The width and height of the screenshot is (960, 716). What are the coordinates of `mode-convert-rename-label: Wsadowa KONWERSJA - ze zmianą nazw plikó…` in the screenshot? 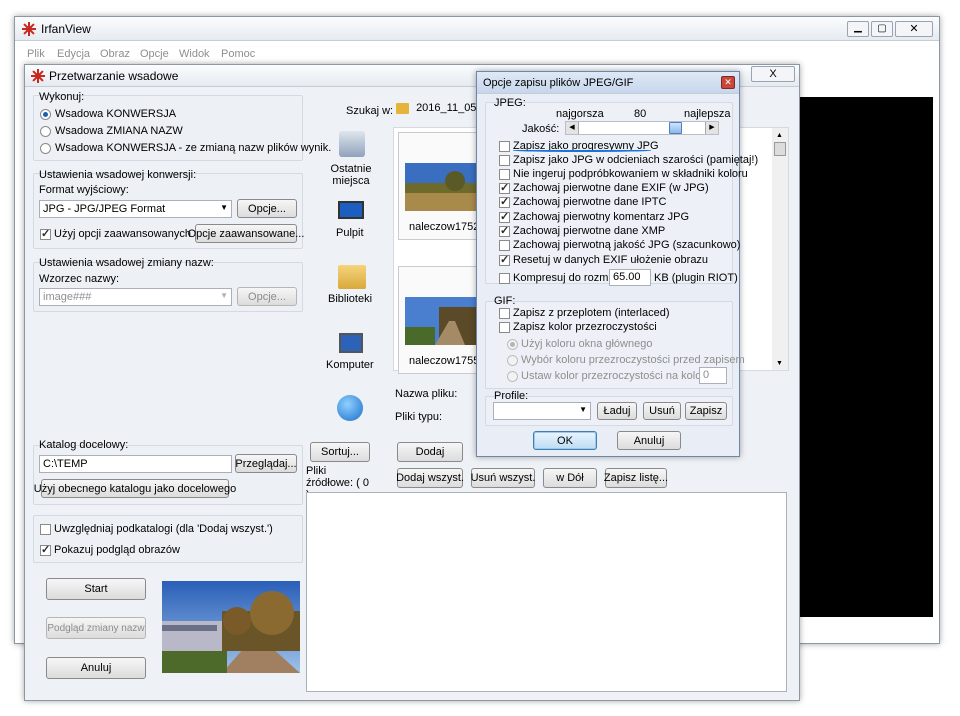 It's located at (193, 148).